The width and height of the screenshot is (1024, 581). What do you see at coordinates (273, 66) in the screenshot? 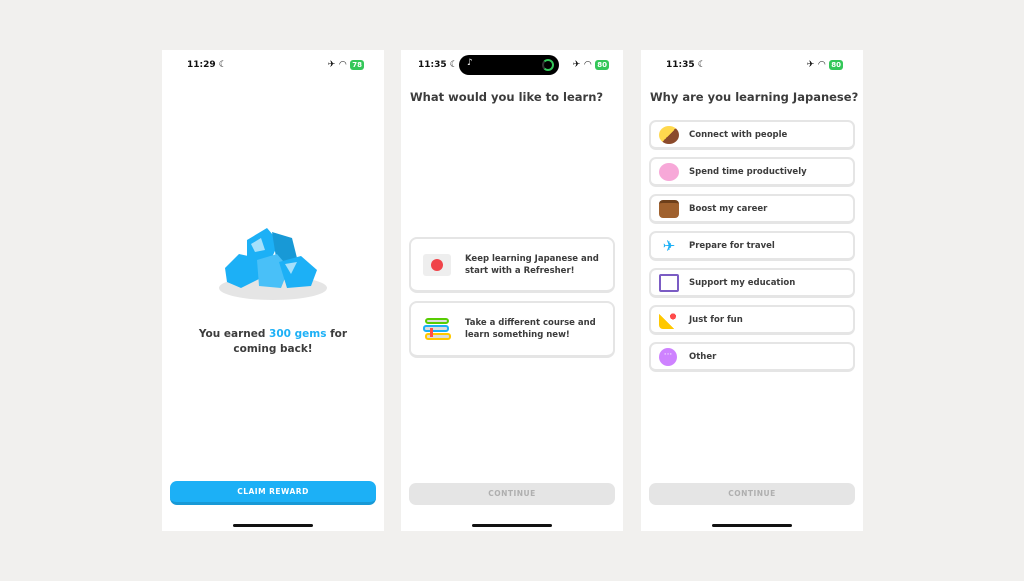
I see `status-bar: 11:29 ☾ ✈ ◠ 78` at bounding box center [273, 66].